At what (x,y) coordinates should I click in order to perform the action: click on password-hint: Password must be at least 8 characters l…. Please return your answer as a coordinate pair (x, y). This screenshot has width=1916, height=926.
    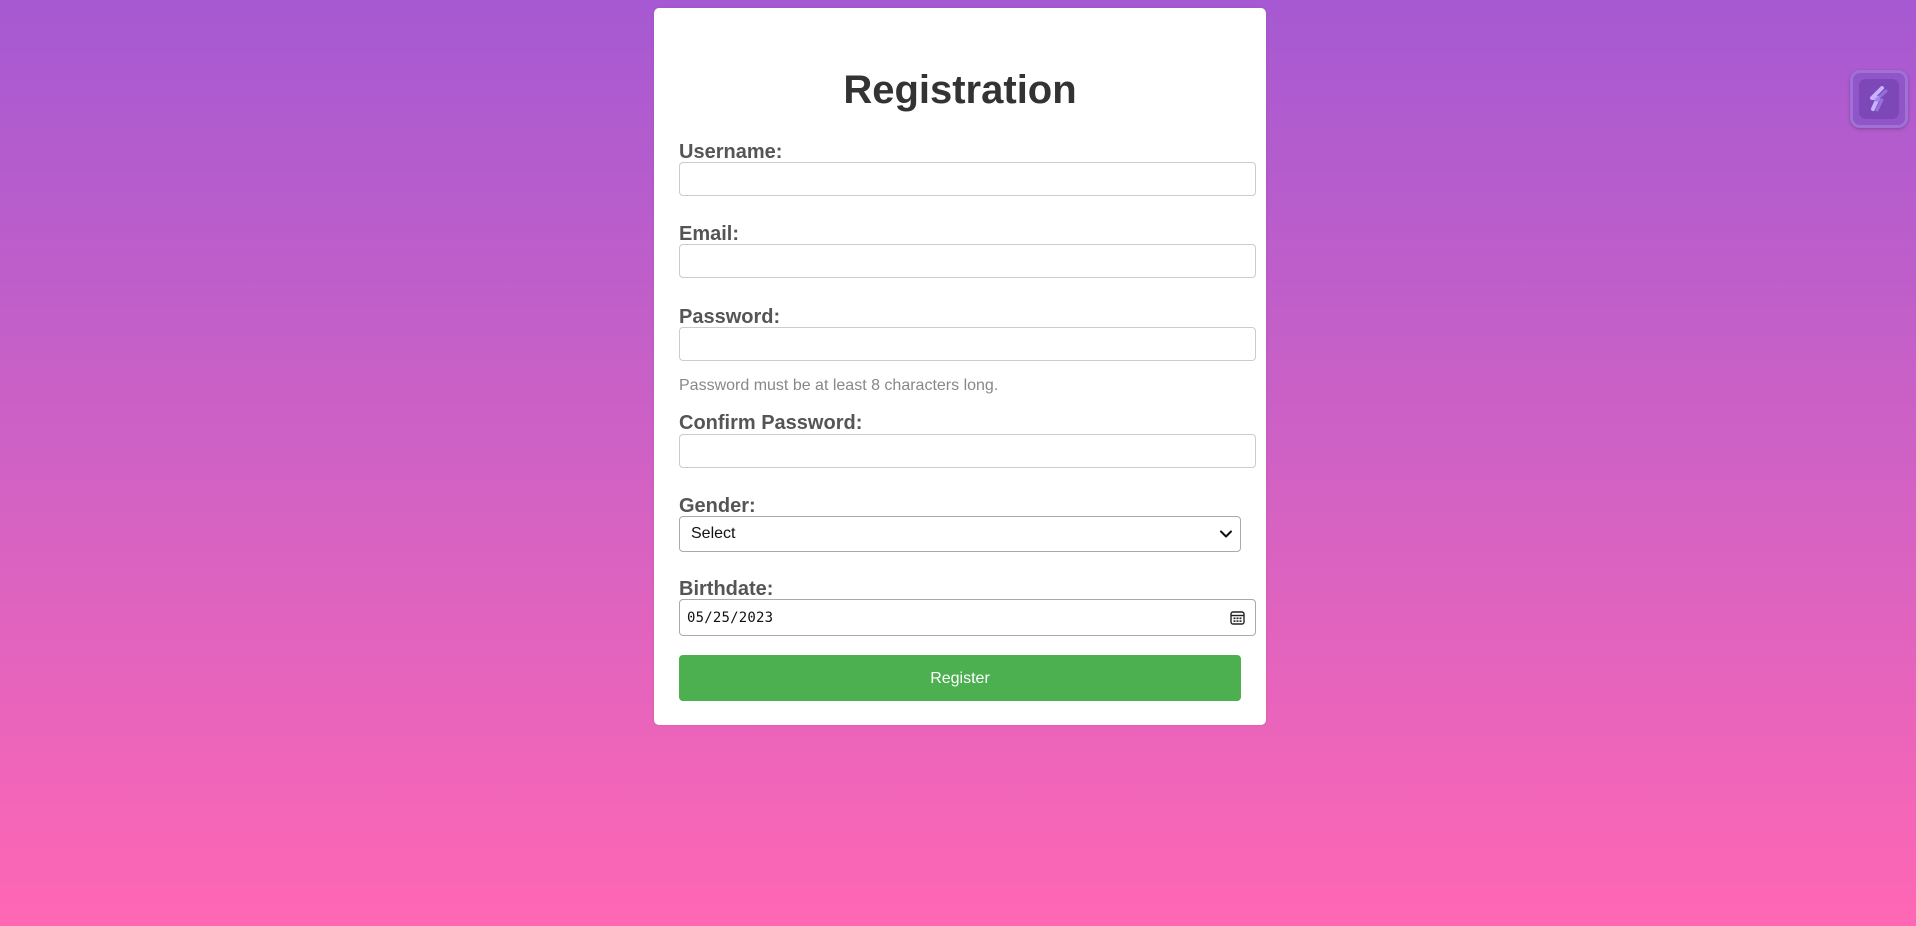
    Looking at the image, I should click on (839, 385).